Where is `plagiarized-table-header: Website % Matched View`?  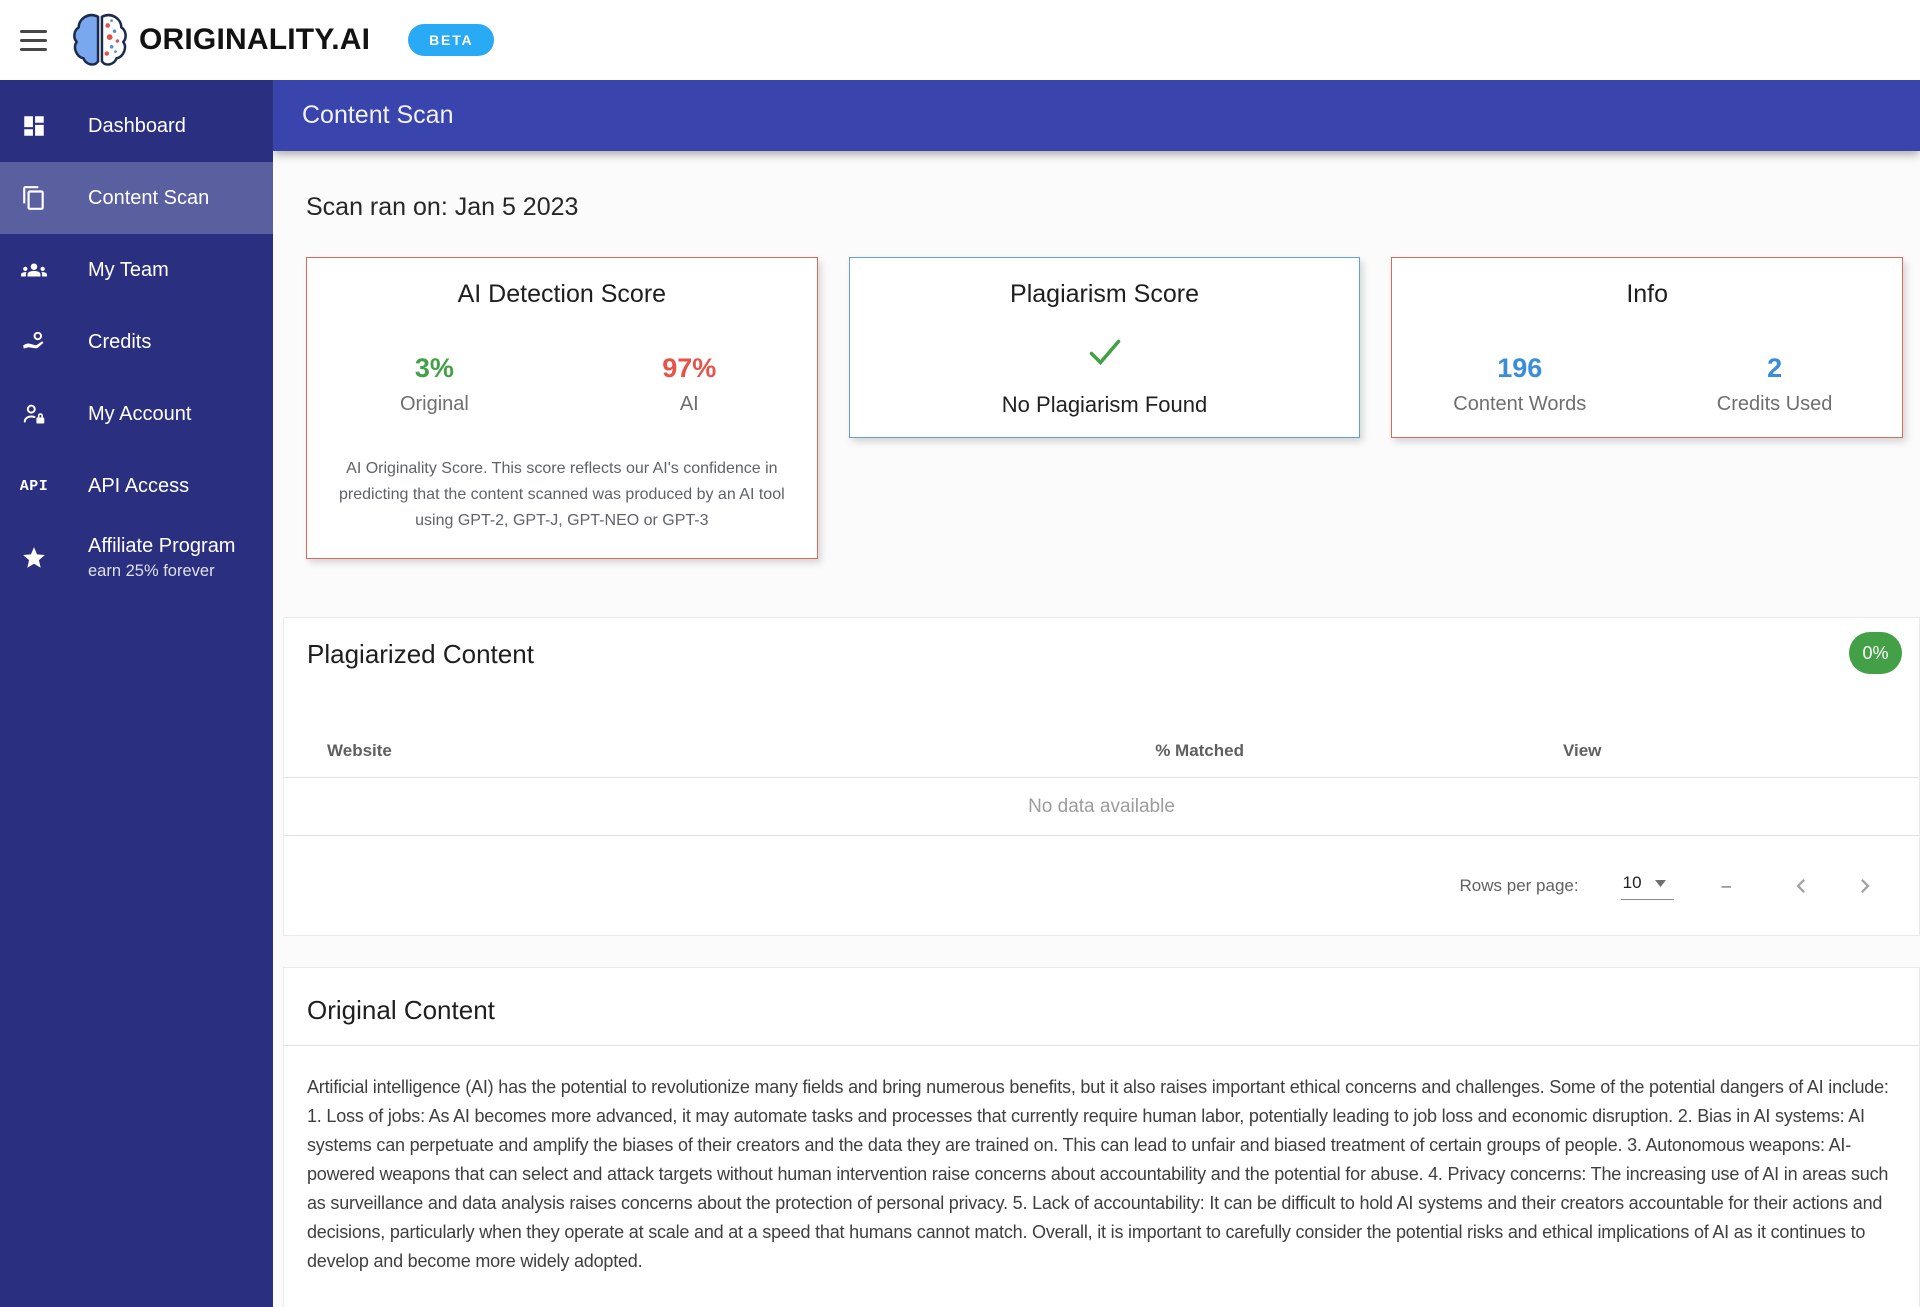 plagiarized-table-header: Website % Matched View is located at coordinates (1101, 752).